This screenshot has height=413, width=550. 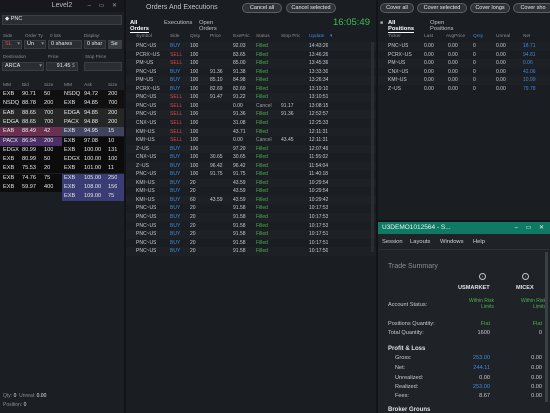 I want to click on order-row: PNC~US BUY 100 91.75 91.75 Filled 11:40:18, so click(x=251, y=174).